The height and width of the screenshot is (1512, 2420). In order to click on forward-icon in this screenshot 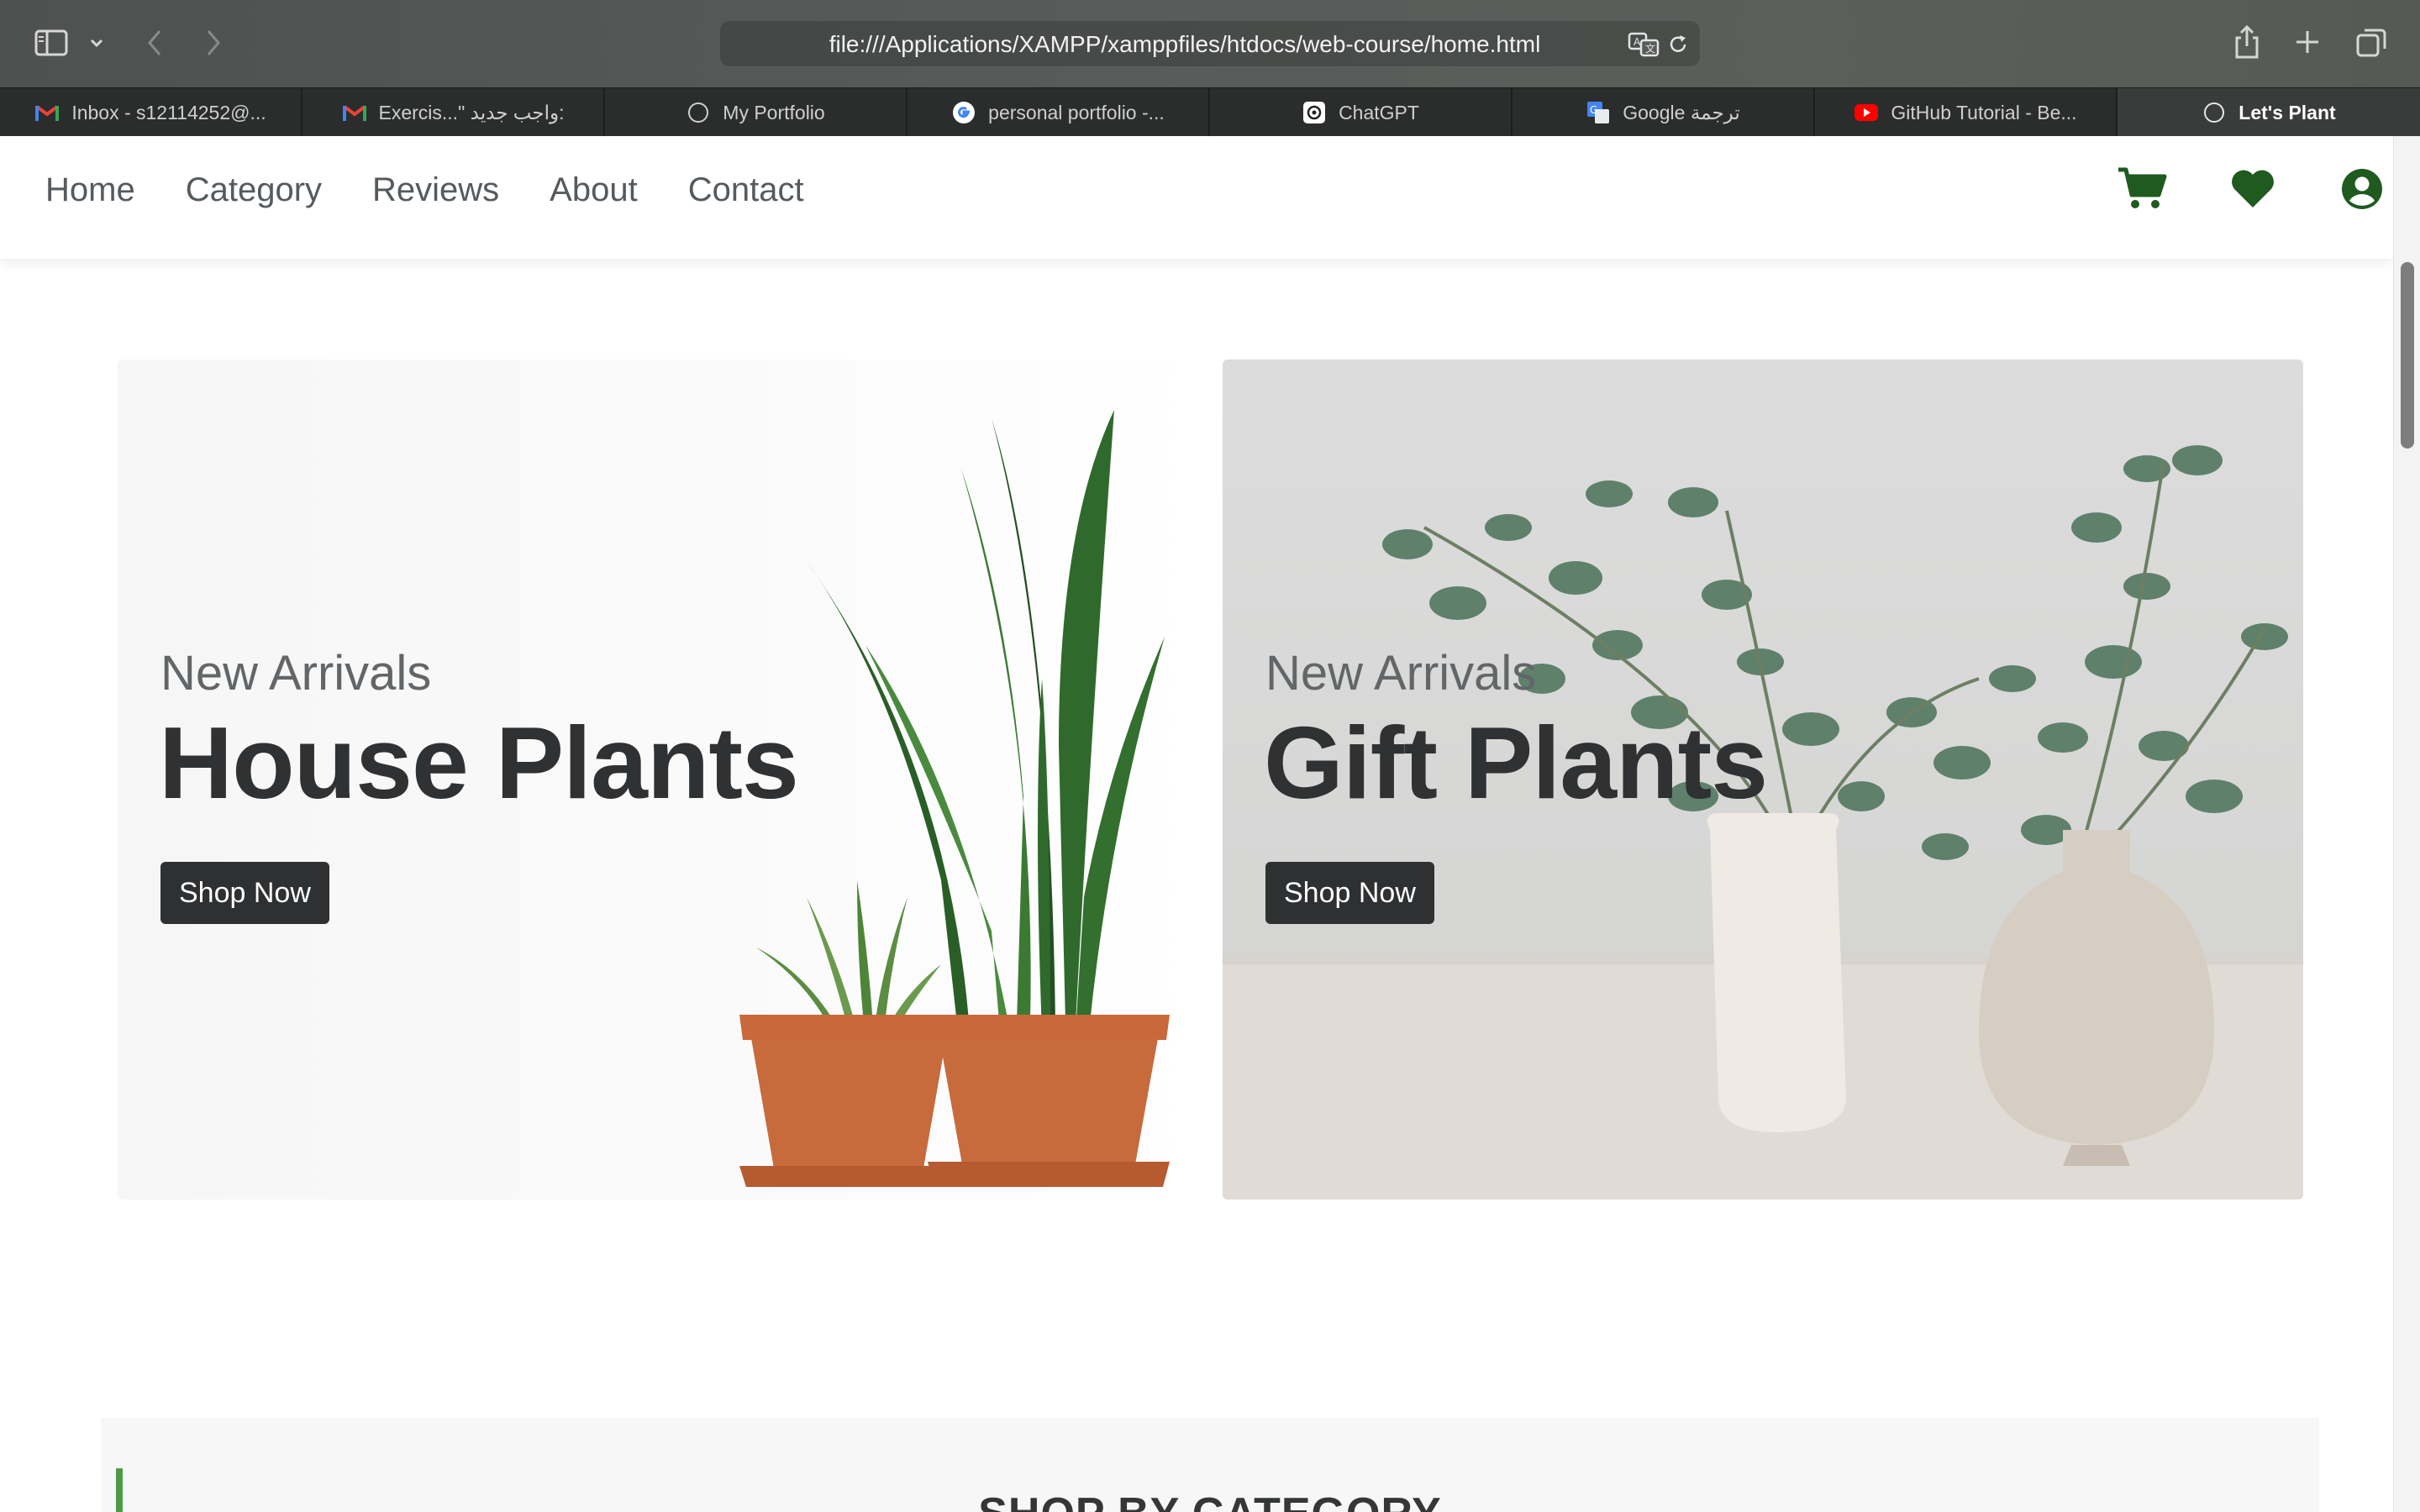, I will do `click(214, 43)`.